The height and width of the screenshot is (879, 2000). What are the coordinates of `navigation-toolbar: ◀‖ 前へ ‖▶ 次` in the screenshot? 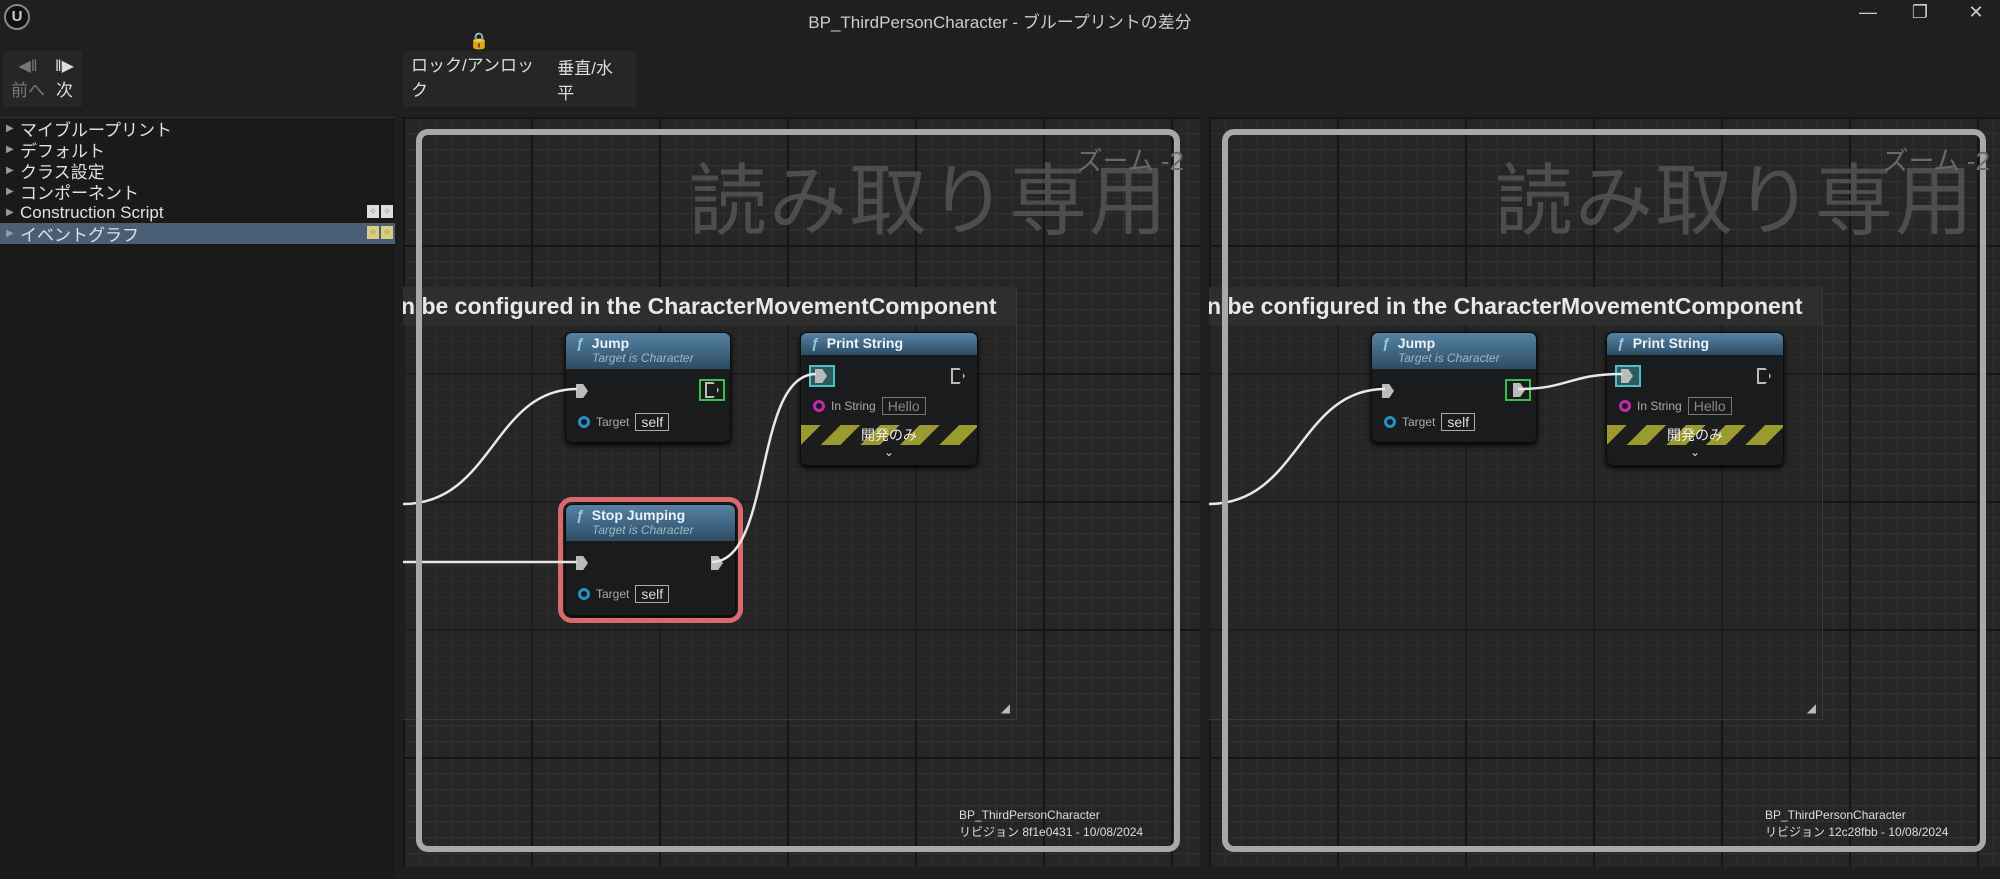 It's located at (42, 79).